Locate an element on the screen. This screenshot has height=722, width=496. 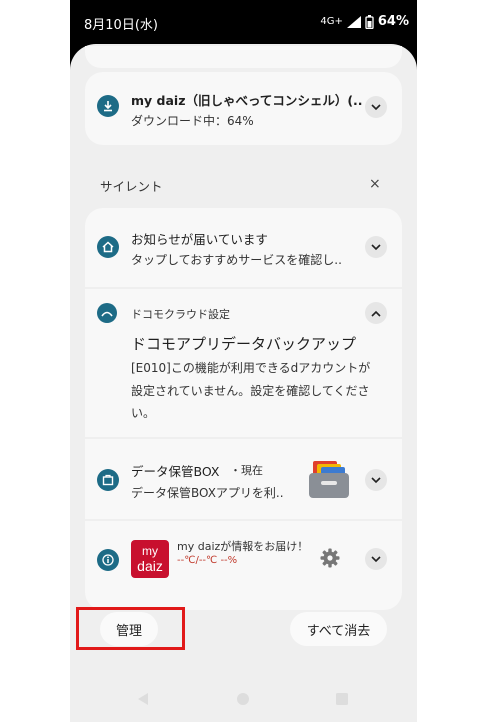
status-indicators: 4G+ 64% is located at coordinates (364, 21).